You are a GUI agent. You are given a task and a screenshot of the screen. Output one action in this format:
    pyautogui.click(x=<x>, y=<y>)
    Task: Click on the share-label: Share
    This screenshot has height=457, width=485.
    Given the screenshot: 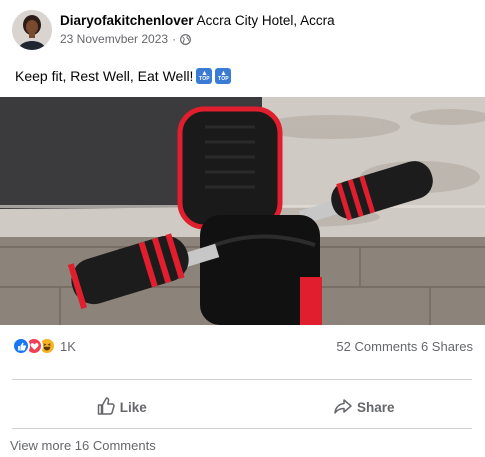 What is the action you would take?
    pyautogui.click(x=375, y=407)
    